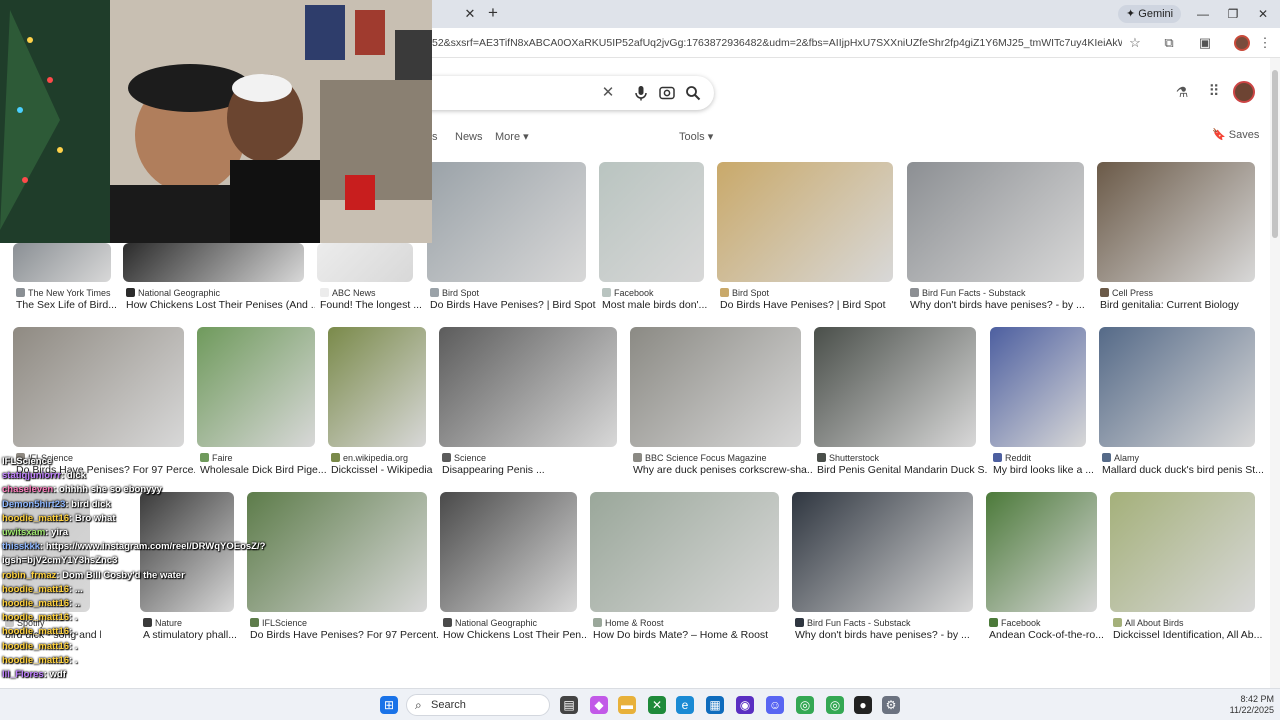 This screenshot has height=720, width=1280. I want to click on menu-kebab-icon: ⋮, so click(1265, 43).